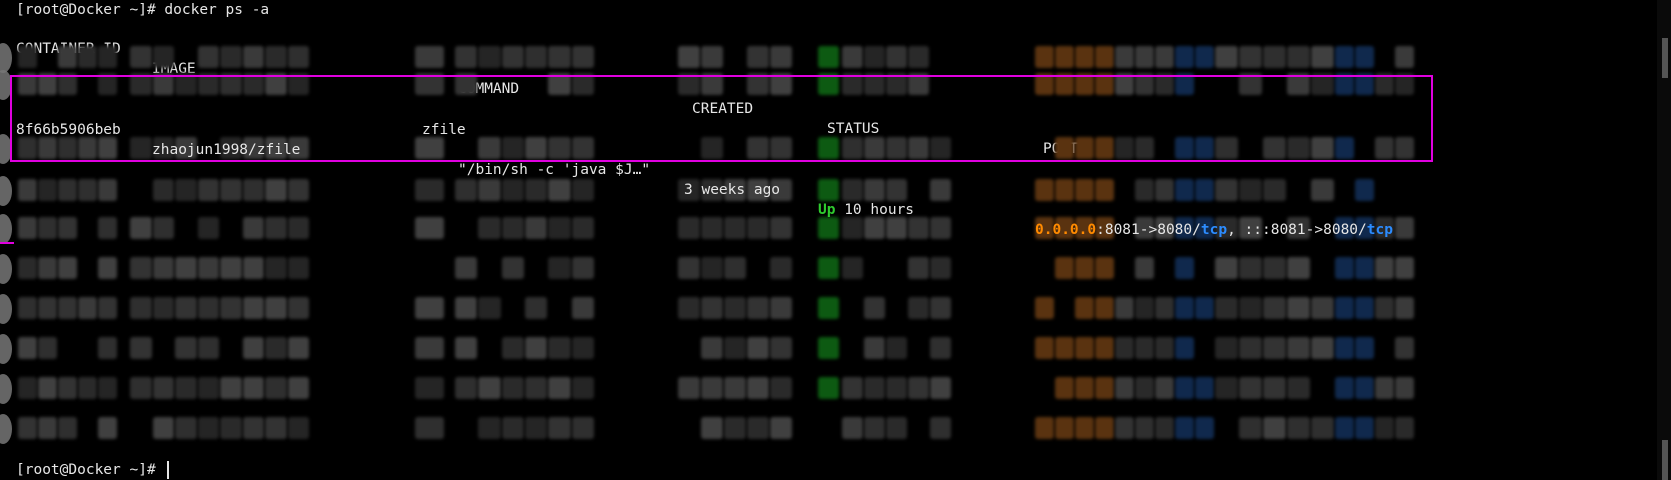 The image size is (1671, 480). I want to click on scrollbar-thumb-bottom, so click(1665, 460).